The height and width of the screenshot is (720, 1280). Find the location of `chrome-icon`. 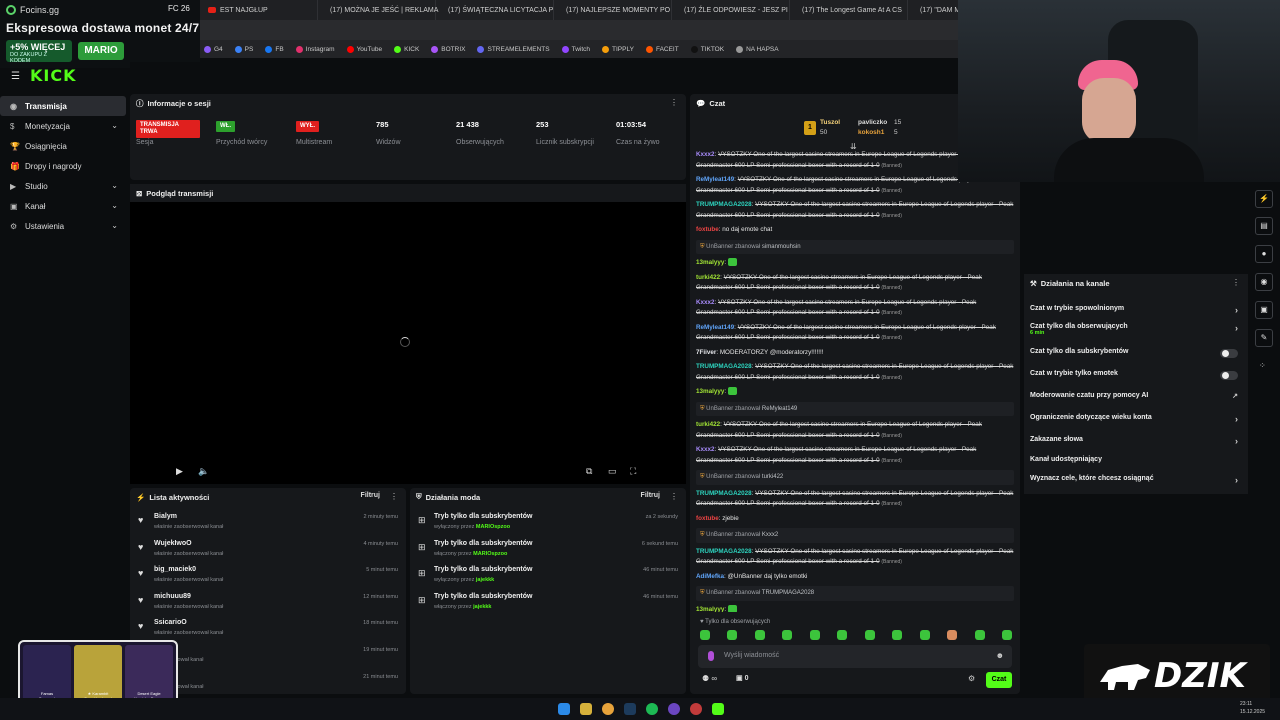

chrome-icon is located at coordinates (608, 709).